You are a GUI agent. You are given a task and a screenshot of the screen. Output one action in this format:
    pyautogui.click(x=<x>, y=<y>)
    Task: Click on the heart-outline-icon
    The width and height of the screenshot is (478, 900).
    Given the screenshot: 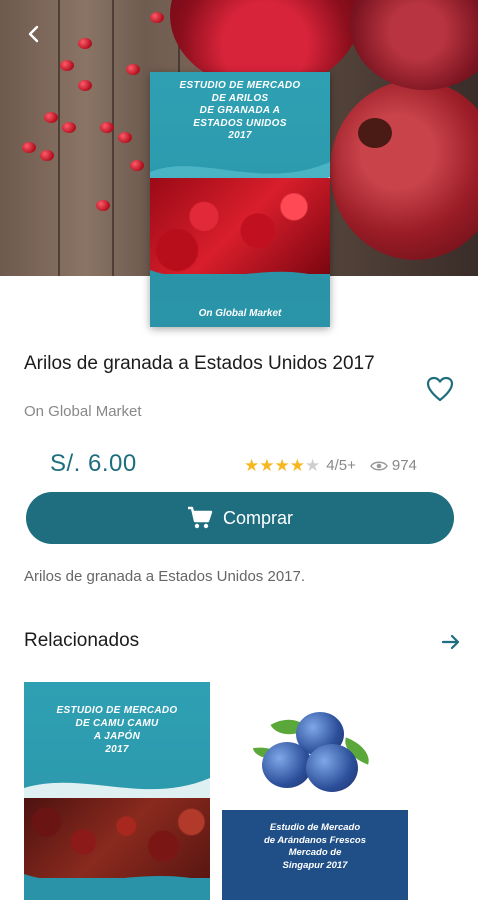 What is the action you would take?
    pyautogui.click(x=440, y=389)
    